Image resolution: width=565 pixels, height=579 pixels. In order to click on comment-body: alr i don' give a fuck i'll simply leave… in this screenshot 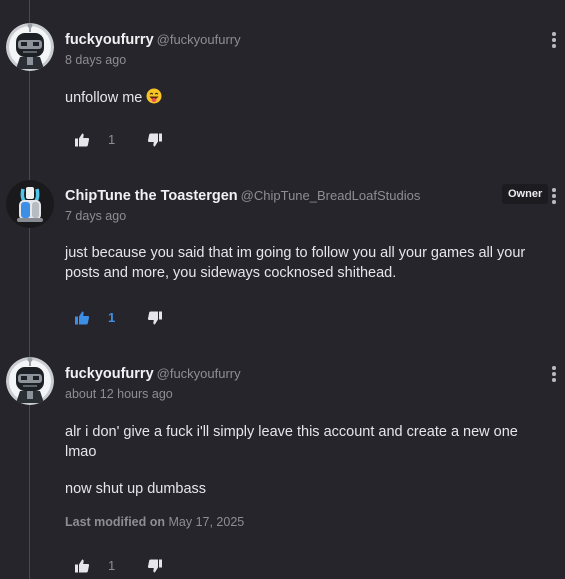, I will do `click(307, 442)`.